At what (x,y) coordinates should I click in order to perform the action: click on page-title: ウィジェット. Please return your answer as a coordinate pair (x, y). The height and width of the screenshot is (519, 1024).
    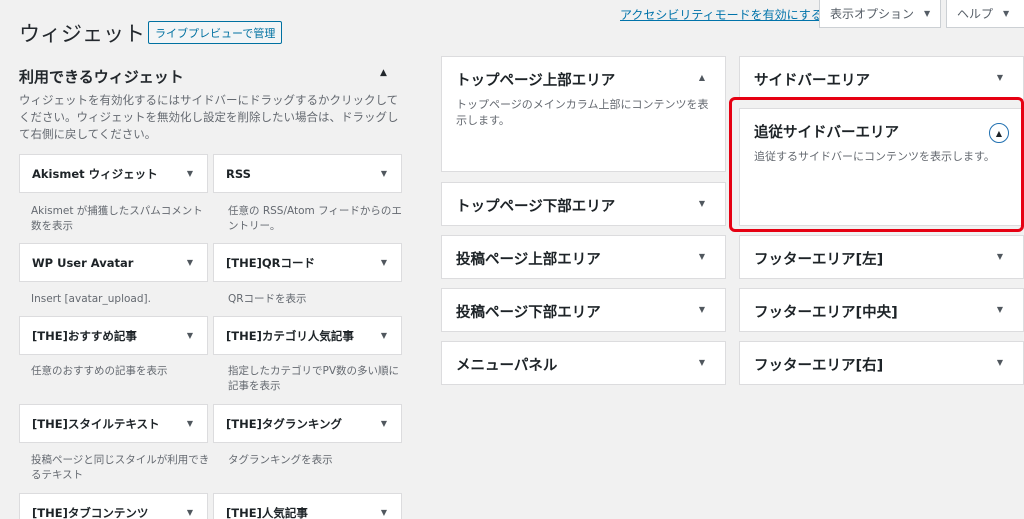
    Looking at the image, I should click on (82, 34).